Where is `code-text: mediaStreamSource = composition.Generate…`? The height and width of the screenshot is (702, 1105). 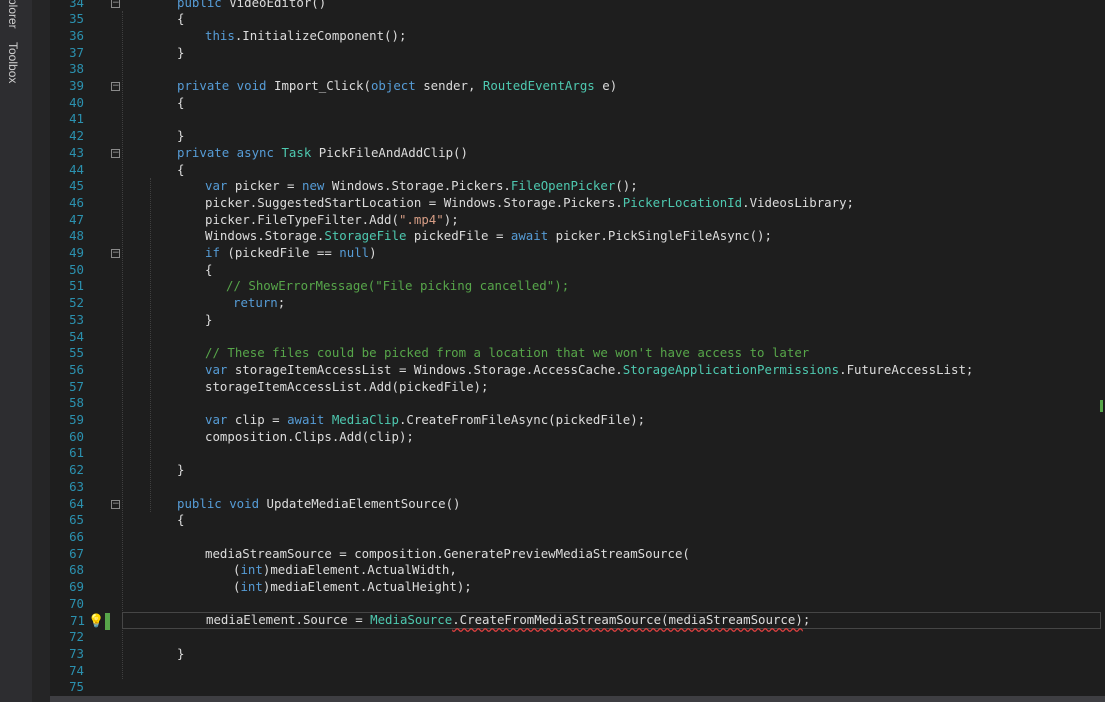
code-text: mediaStreamSource = composition.Generate… is located at coordinates (447, 554).